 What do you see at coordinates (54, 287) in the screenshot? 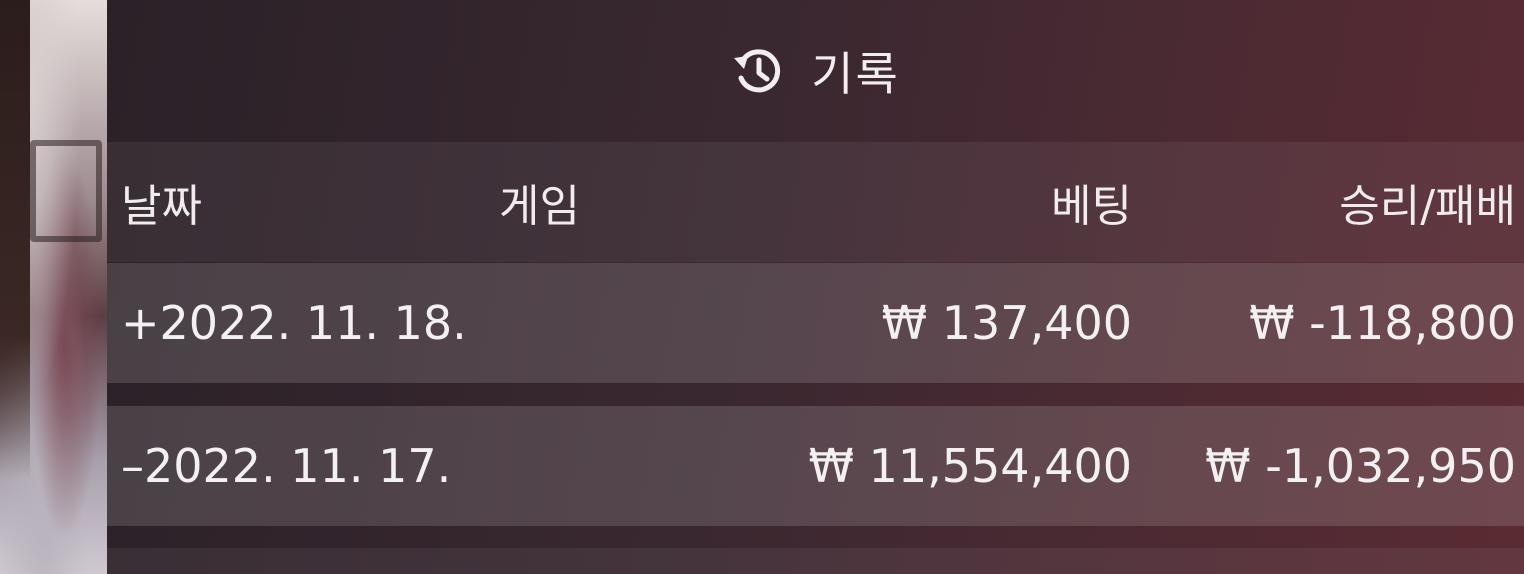
I see `background-photo` at bounding box center [54, 287].